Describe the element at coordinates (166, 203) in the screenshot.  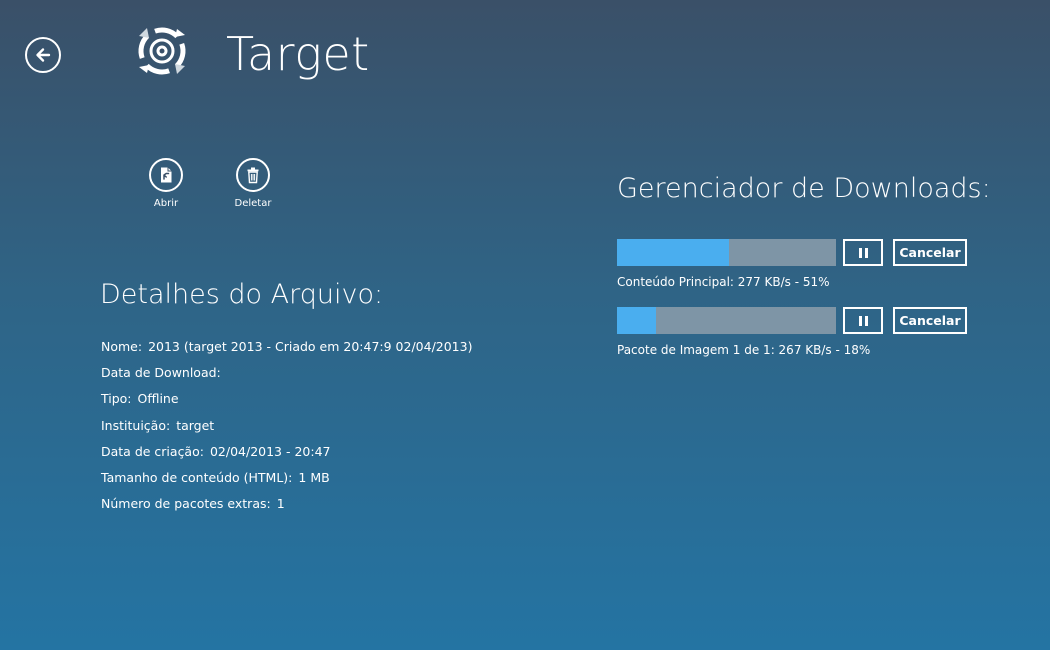
I see `open-button-label: Abrir` at that location.